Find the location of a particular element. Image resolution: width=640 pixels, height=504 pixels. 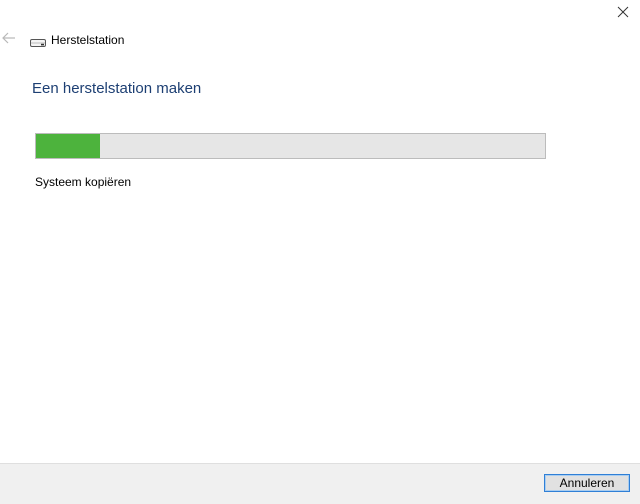

window-title-bar: Herstelstation is located at coordinates (77, 40).